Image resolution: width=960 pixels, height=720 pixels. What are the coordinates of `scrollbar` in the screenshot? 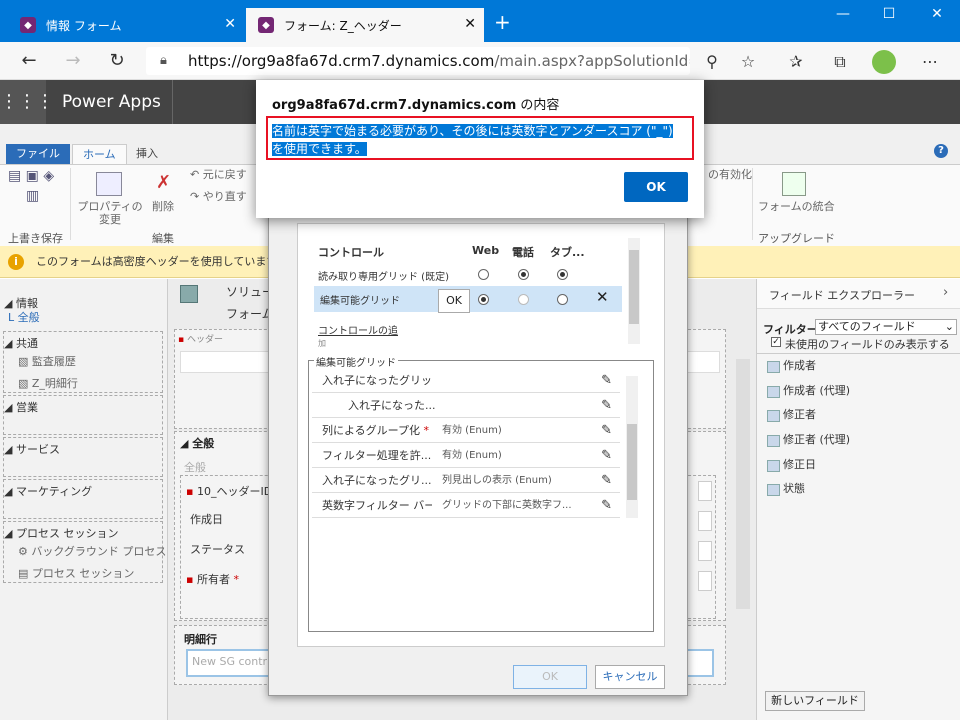 It's located at (743, 484).